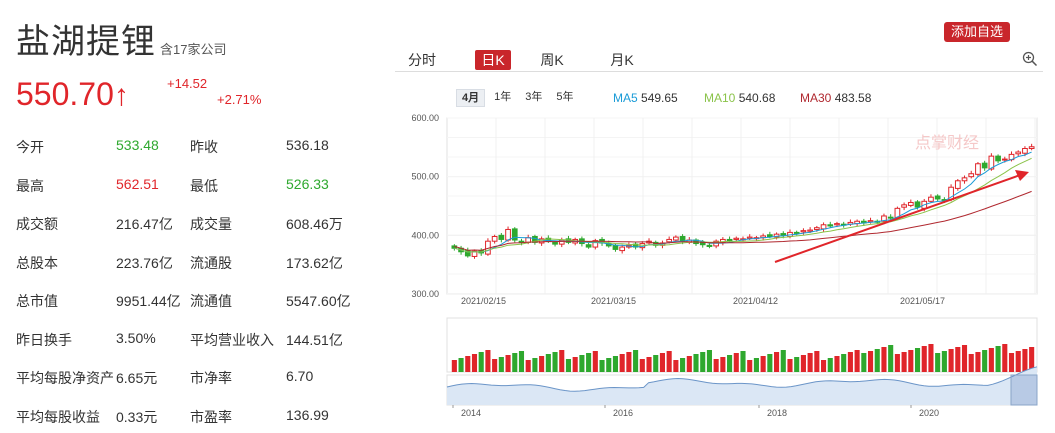 This screenshot has width=1055, height=433. What do you see at coordinates (37, 262) in the screenshot?
I see `stat-label: 总股本` at bounding box center [37, 262].